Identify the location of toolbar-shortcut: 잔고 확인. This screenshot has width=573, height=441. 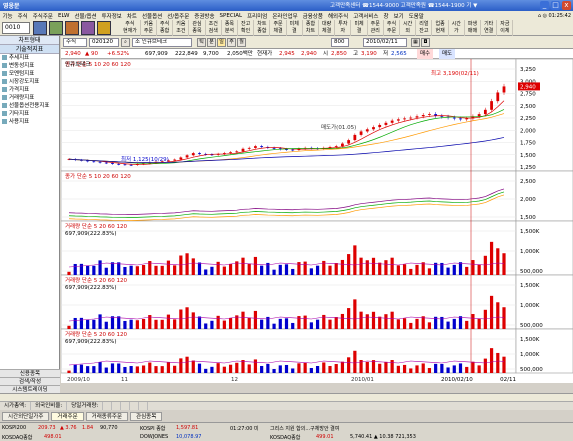
(246, 28).